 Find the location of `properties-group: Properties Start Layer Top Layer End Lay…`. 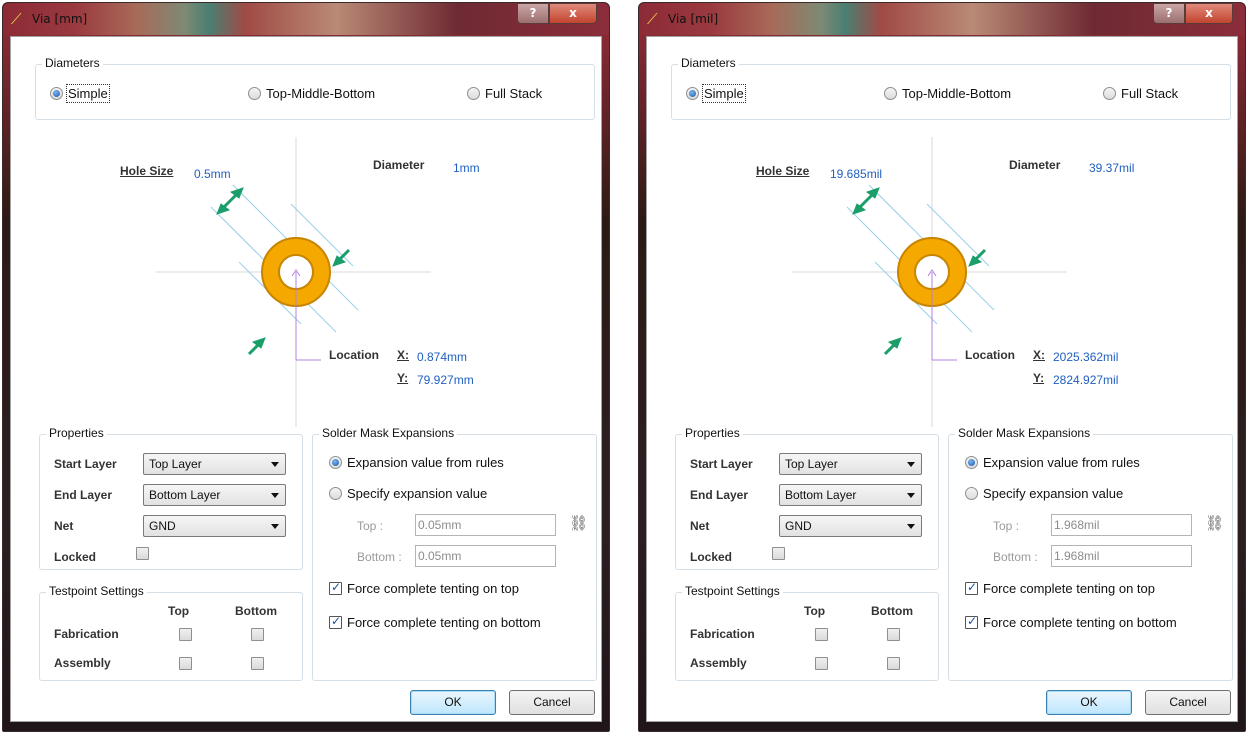

properties-group: Properties Start Layer Top Layer End Lay… is located at coordinates (807, 498).